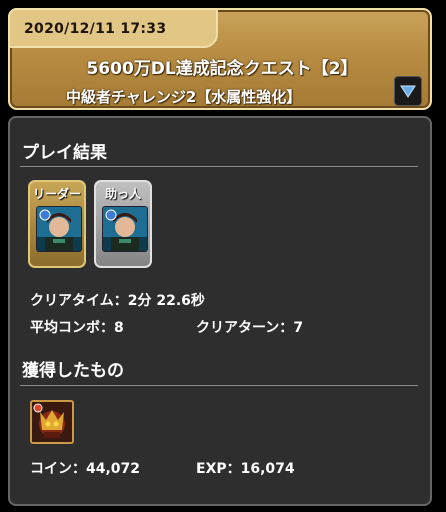 The height and width of the screenshot is (512, 446). I want to click on exp-row: EXP：16,074, so click(245, 468).